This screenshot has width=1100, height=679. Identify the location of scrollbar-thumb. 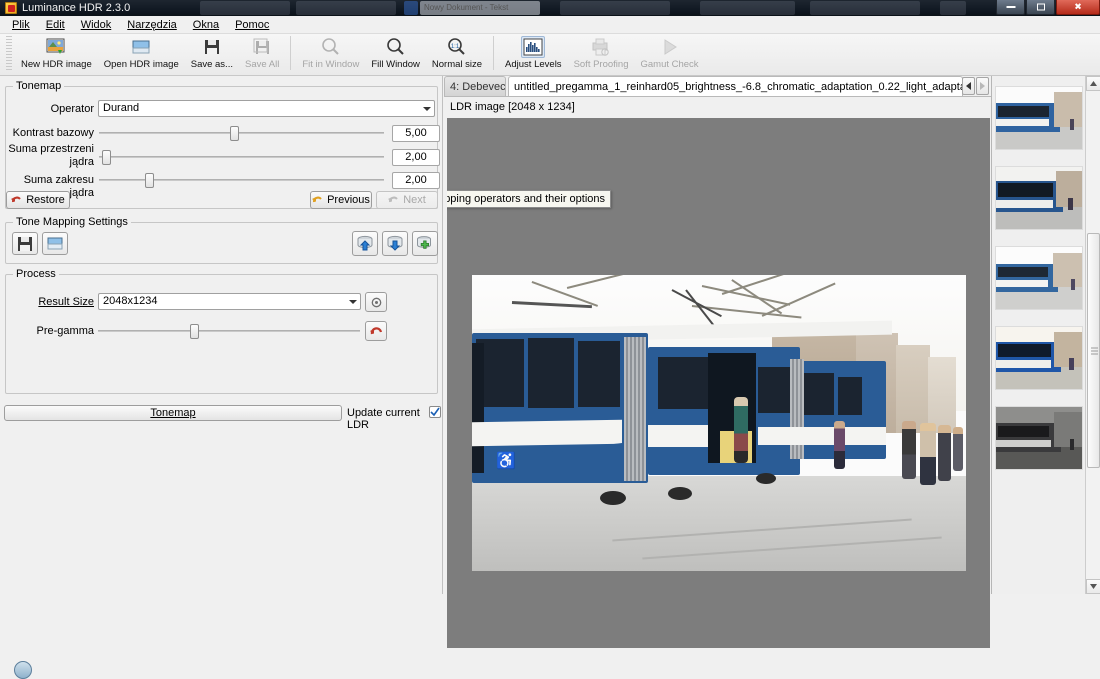
(1093, 350).